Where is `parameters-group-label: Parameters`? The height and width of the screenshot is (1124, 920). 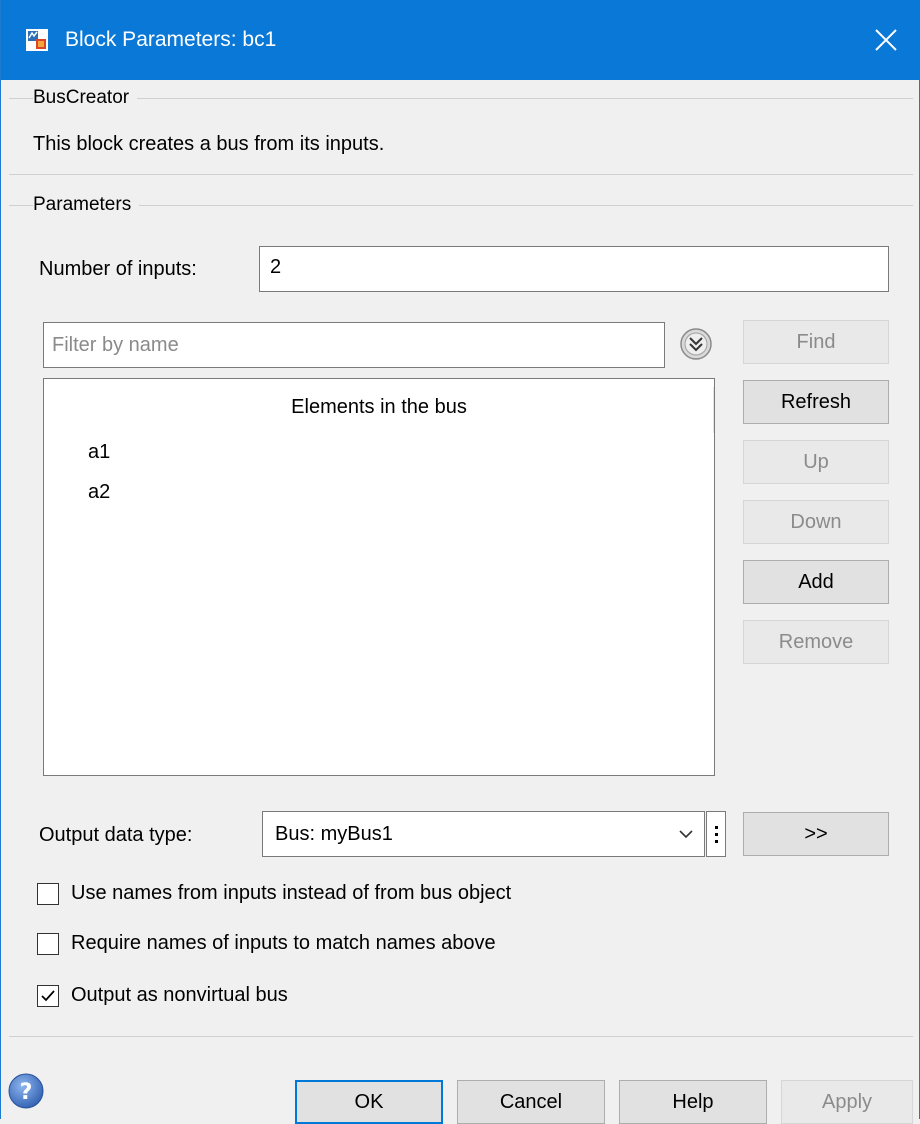 parameters-group-label: Parameters is located at coordinates (86, 205).